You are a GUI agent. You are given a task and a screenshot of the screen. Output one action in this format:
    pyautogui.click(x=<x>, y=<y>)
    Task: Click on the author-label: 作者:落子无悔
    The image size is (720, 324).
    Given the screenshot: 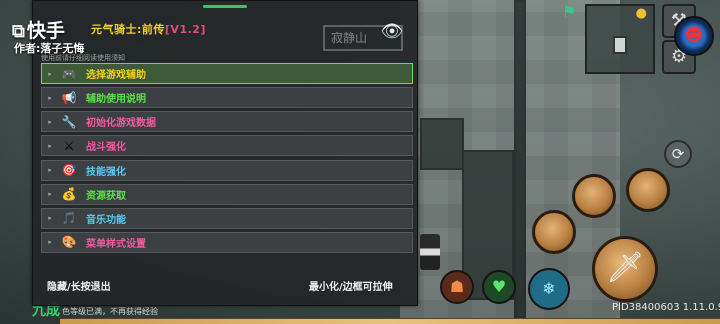 What is the action you would take?
    pyautogui.click(x=49, y=48)
    